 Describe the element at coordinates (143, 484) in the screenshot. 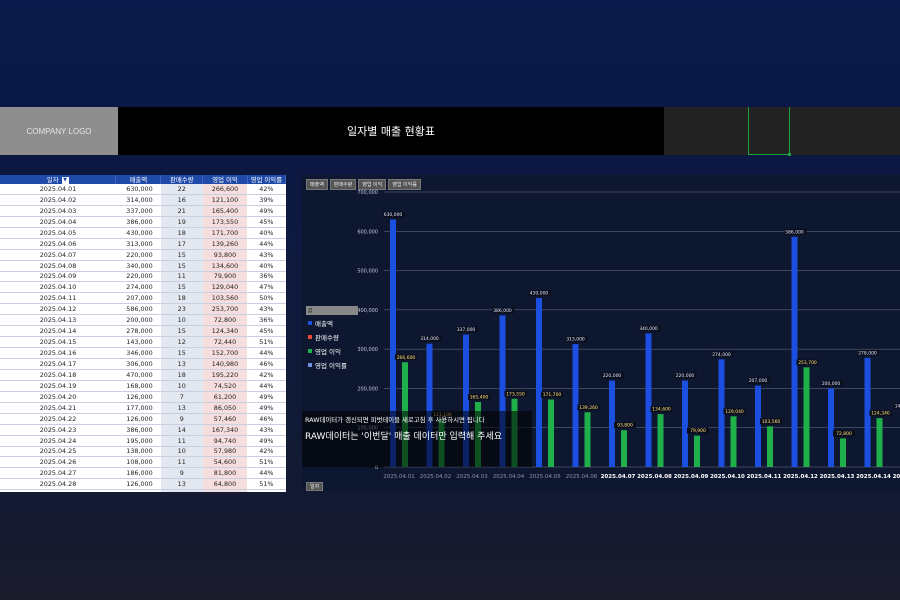

I see `table-row: 2025.04.28 126,000 13 64,800 51%` at that location.